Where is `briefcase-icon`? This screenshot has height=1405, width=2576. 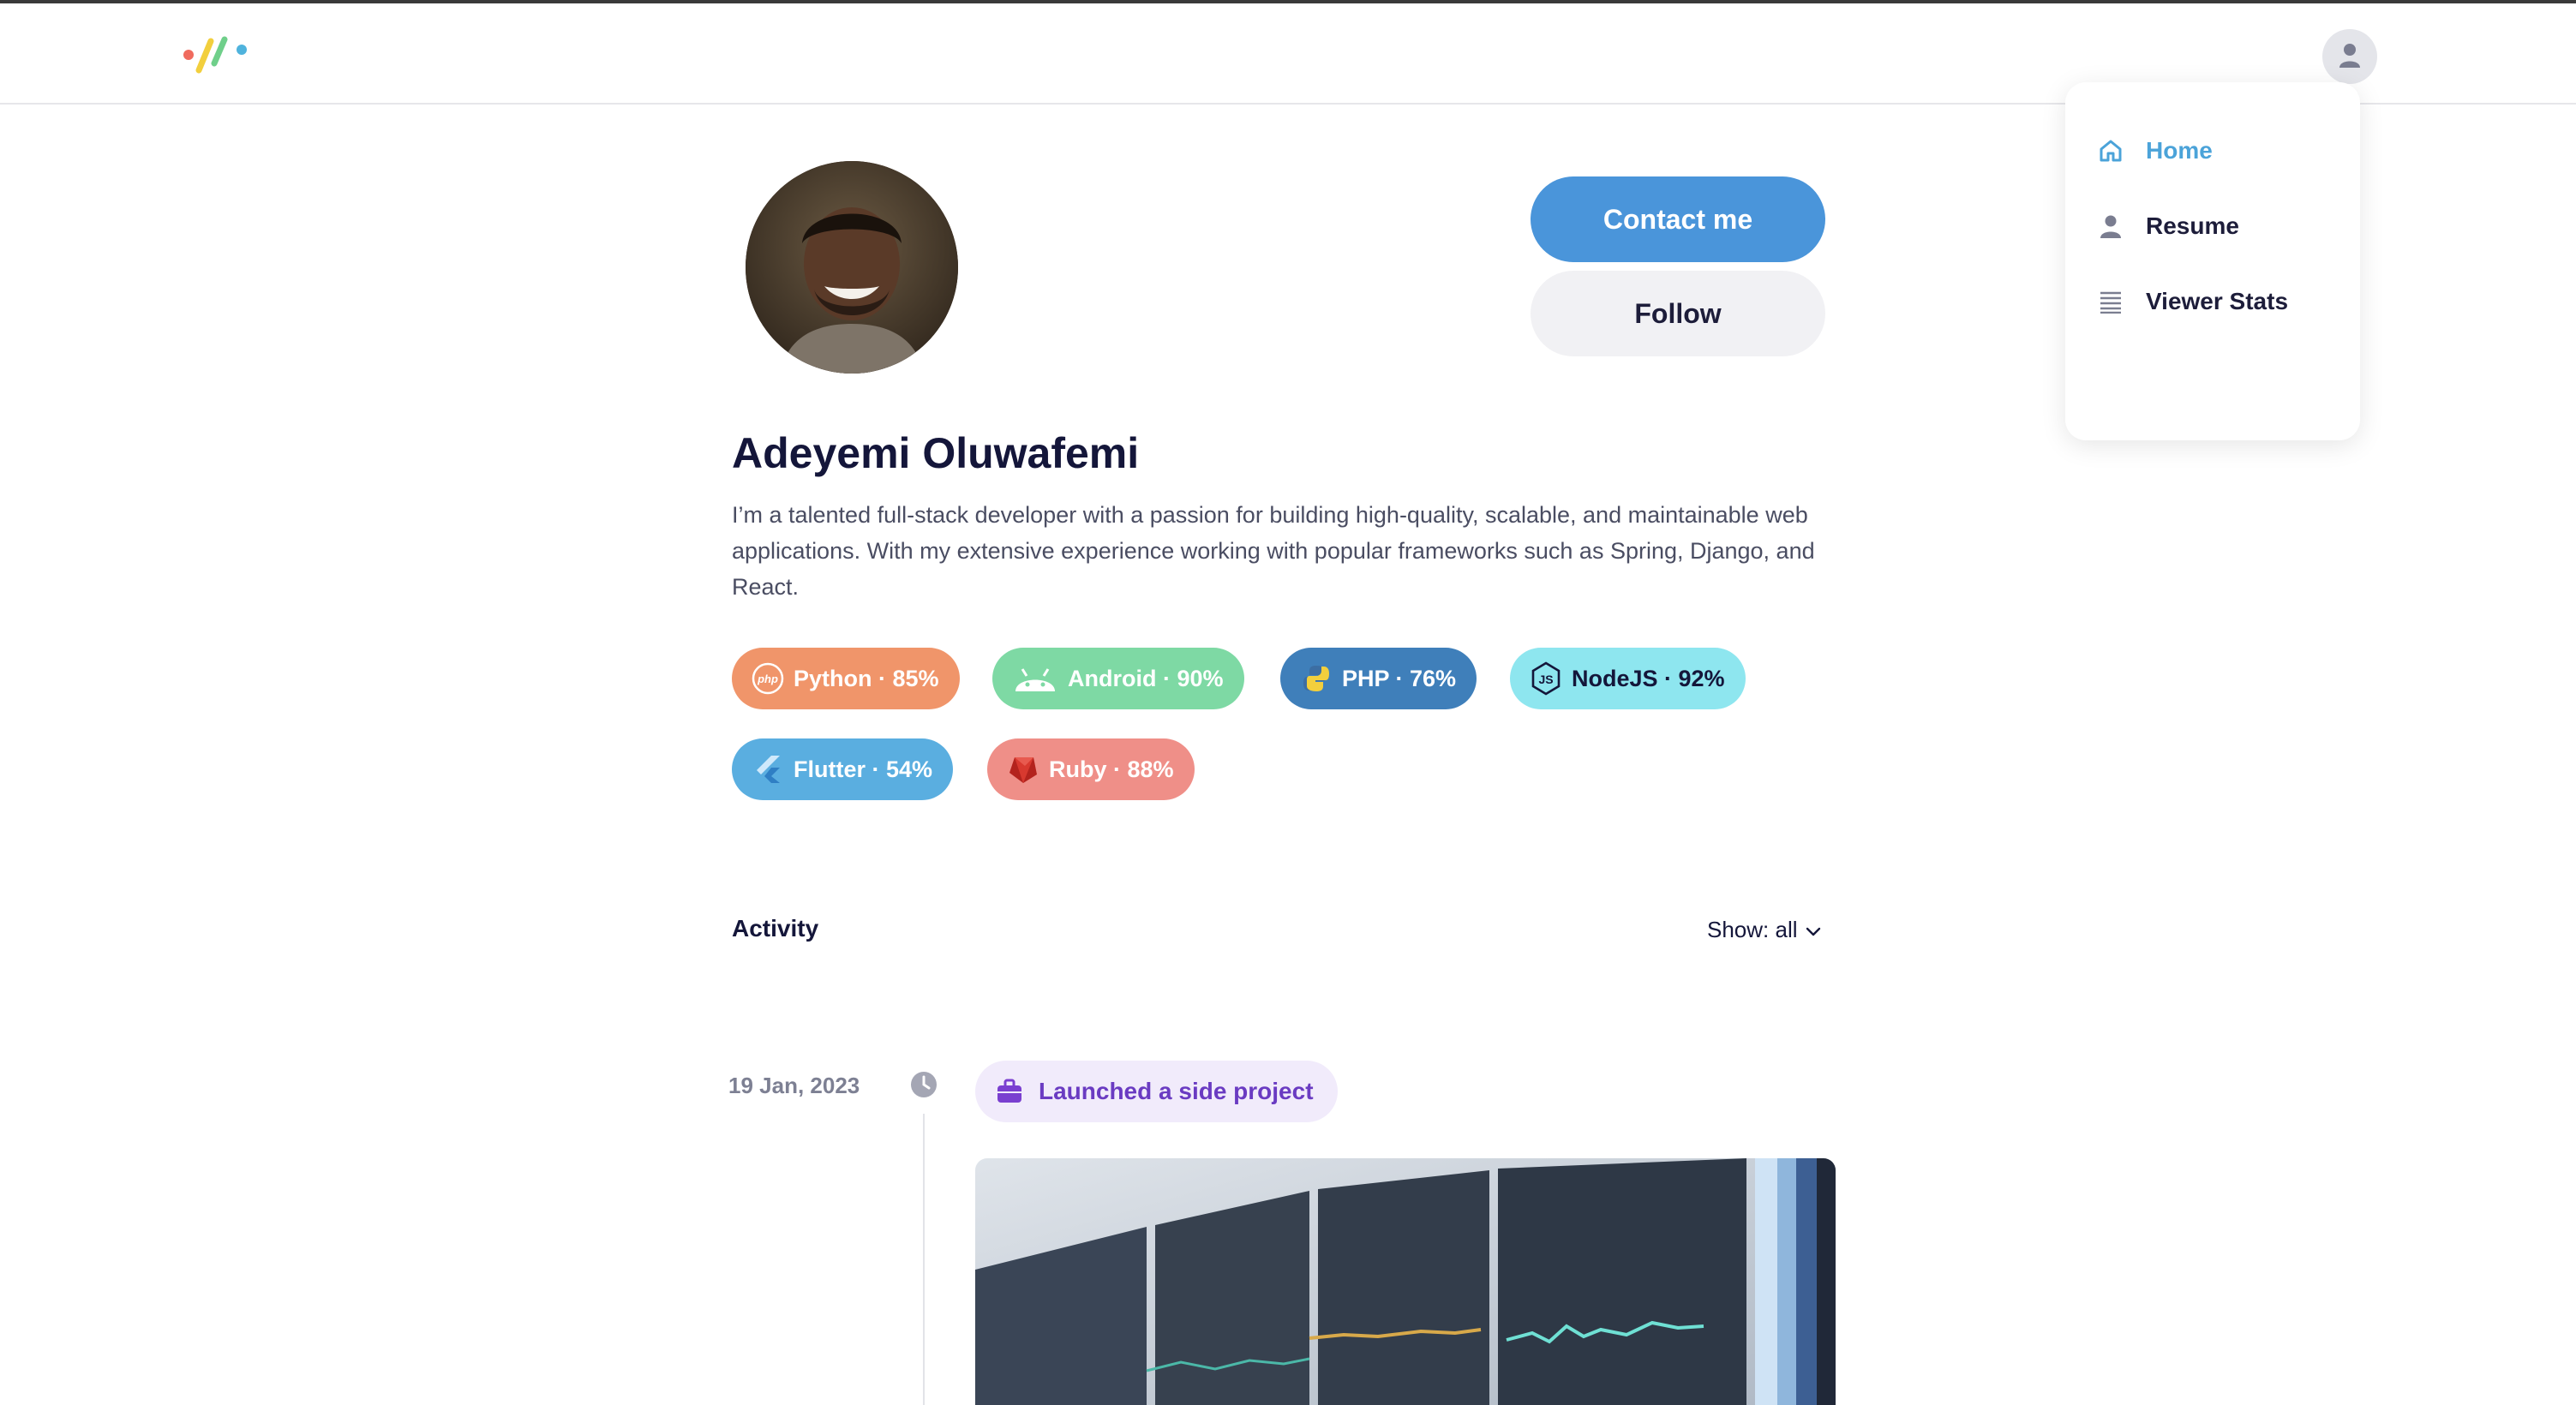 briefcase-icon is located at coordinates (1009, 1091).